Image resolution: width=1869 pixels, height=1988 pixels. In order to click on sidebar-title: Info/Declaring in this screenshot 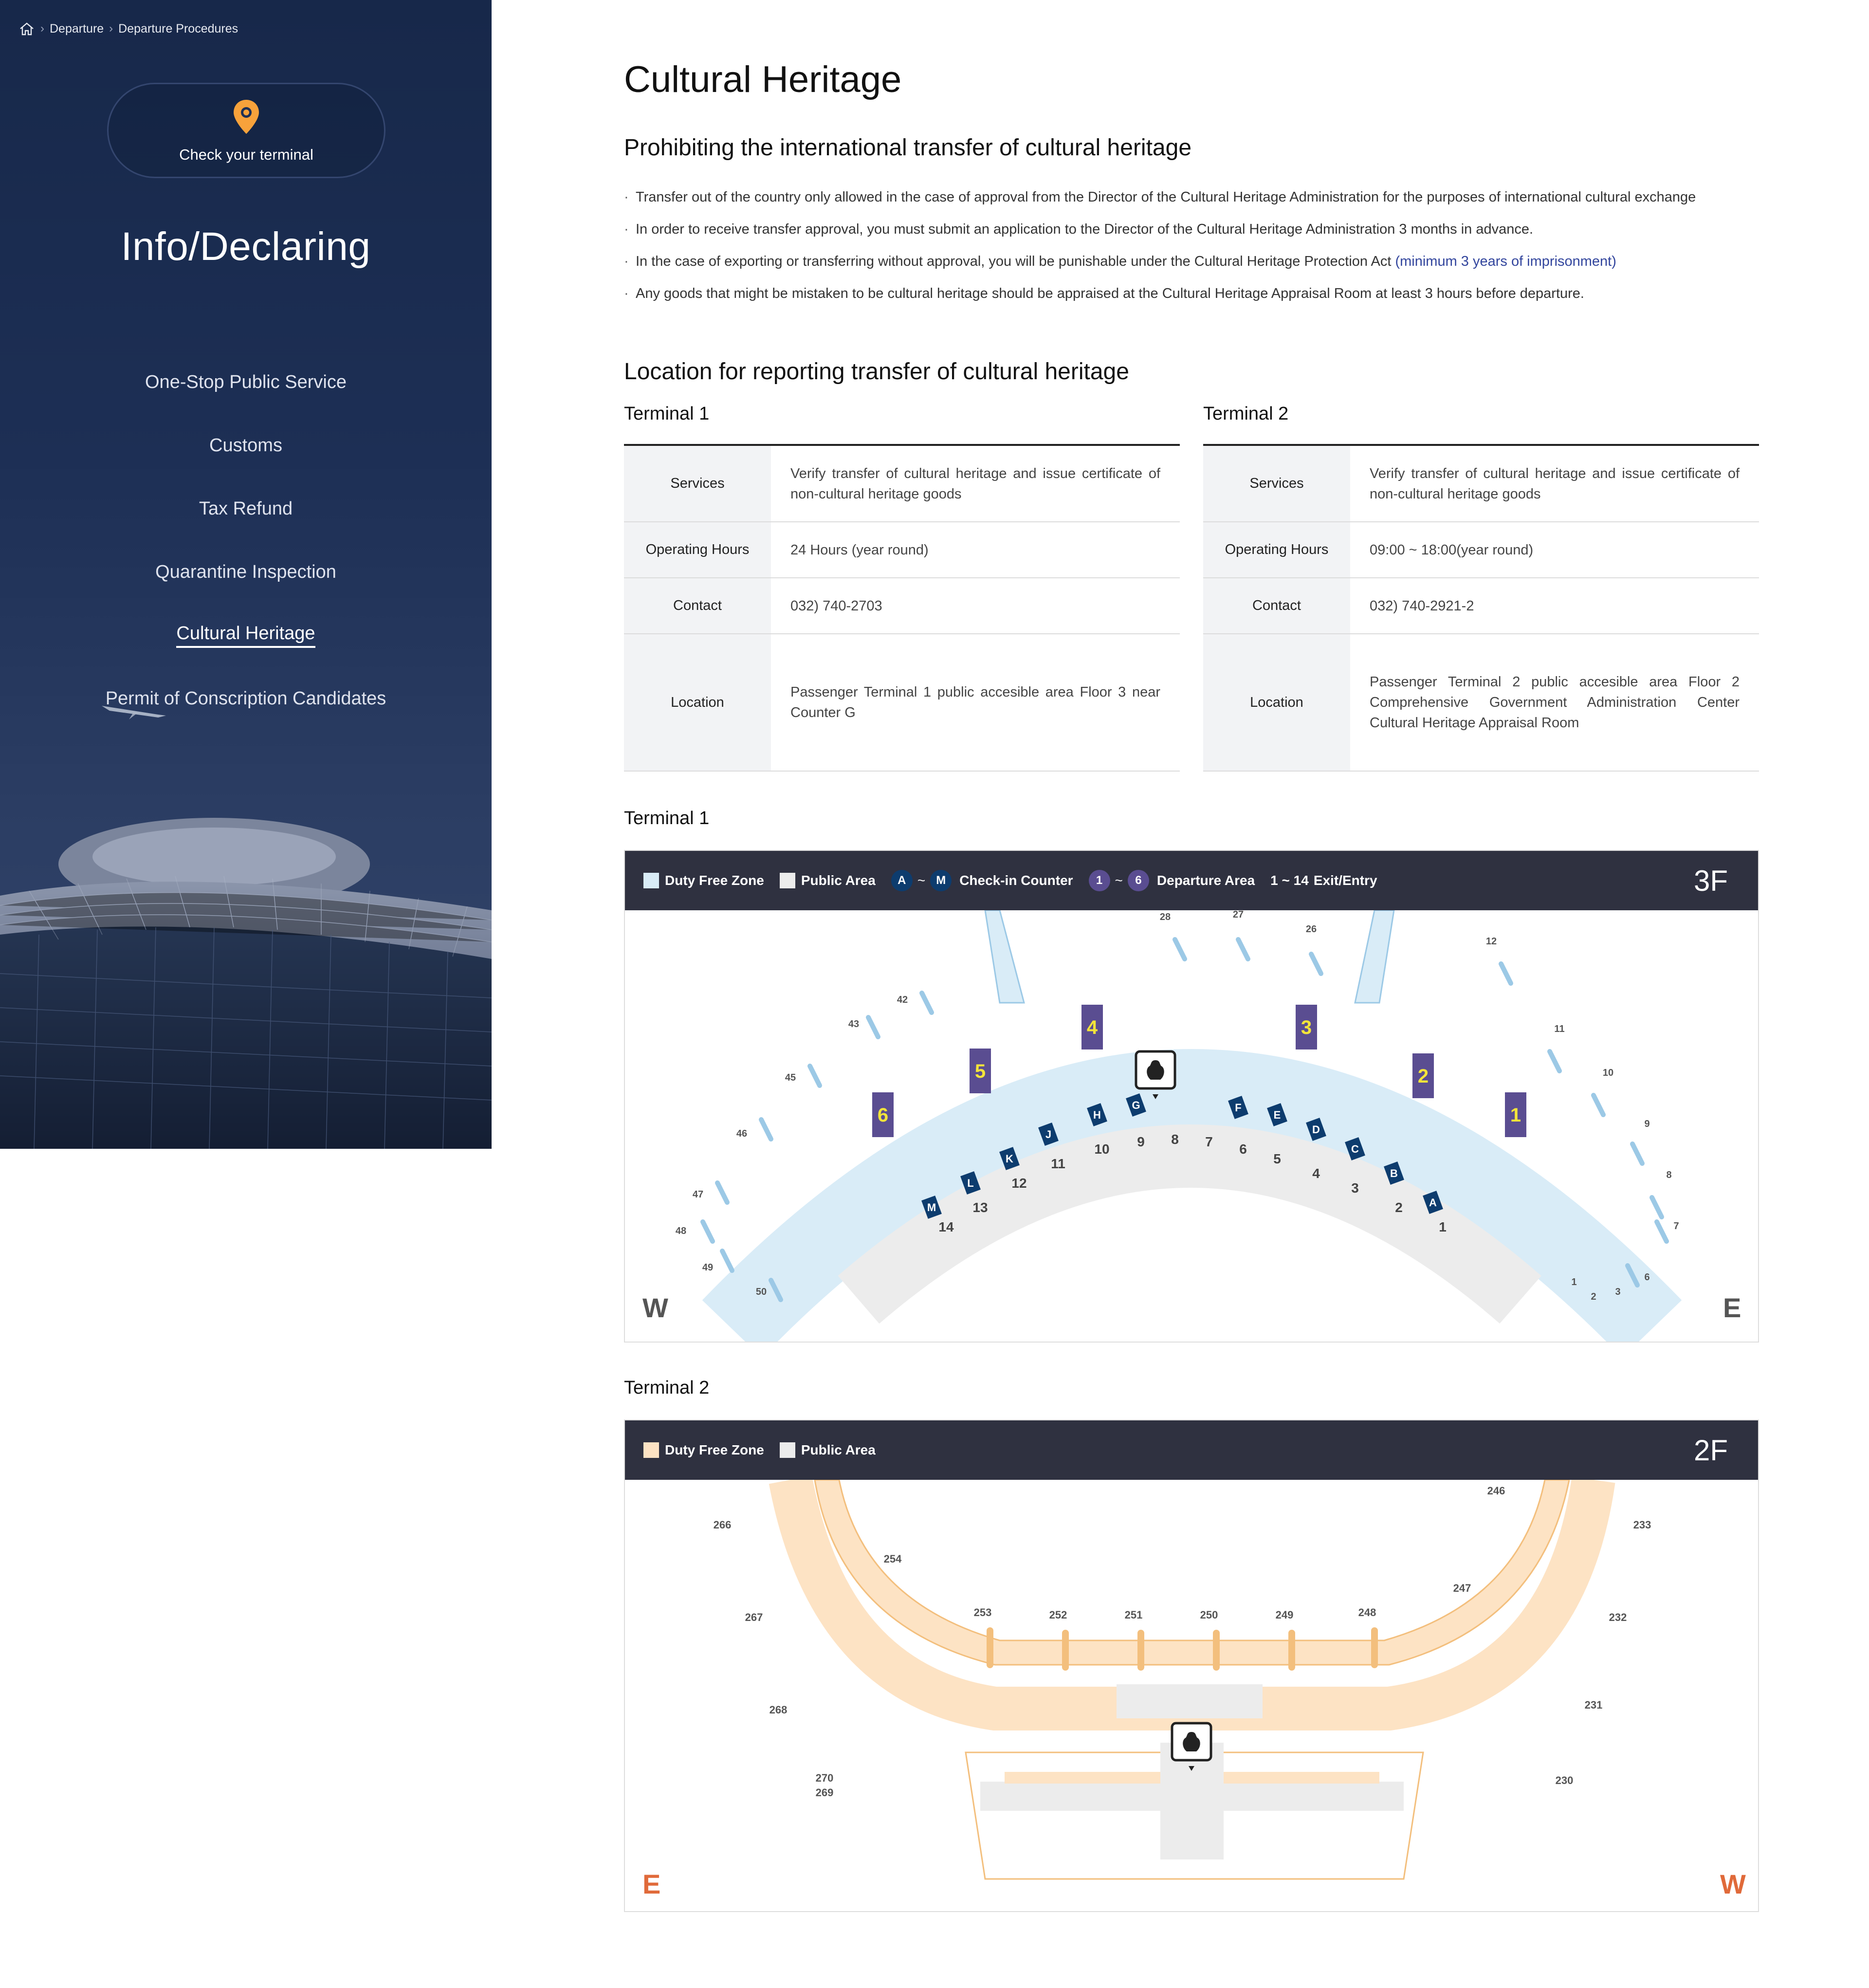, I will do `click(246, 246)`.